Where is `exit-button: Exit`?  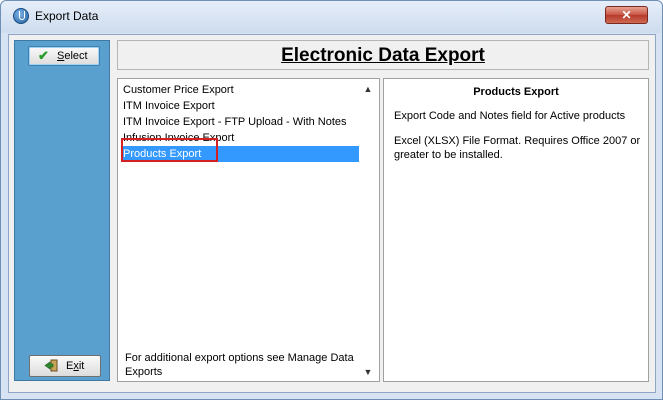 exit-button: Exit is located at coordinates (65, 366).